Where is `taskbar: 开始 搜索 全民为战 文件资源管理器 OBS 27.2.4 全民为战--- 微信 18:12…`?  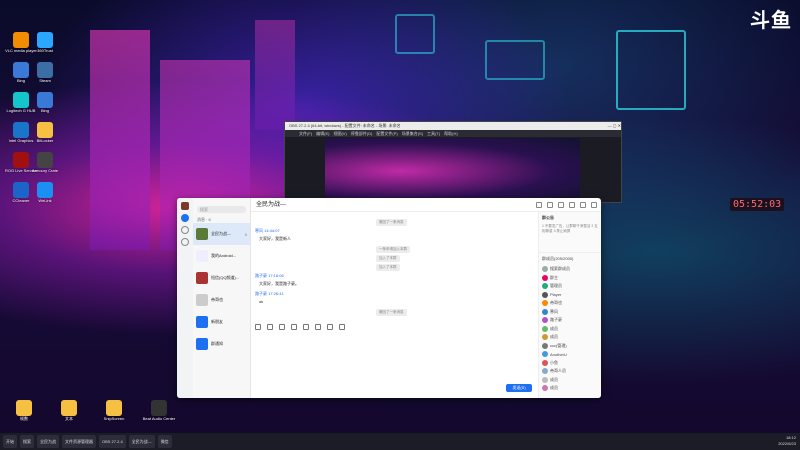 taskbar: 开始 搜索 全民为战 文件资源管理器 OBS 27.2.4 全民为战--- 微信 18:12… is located at coordinates (400, 441).